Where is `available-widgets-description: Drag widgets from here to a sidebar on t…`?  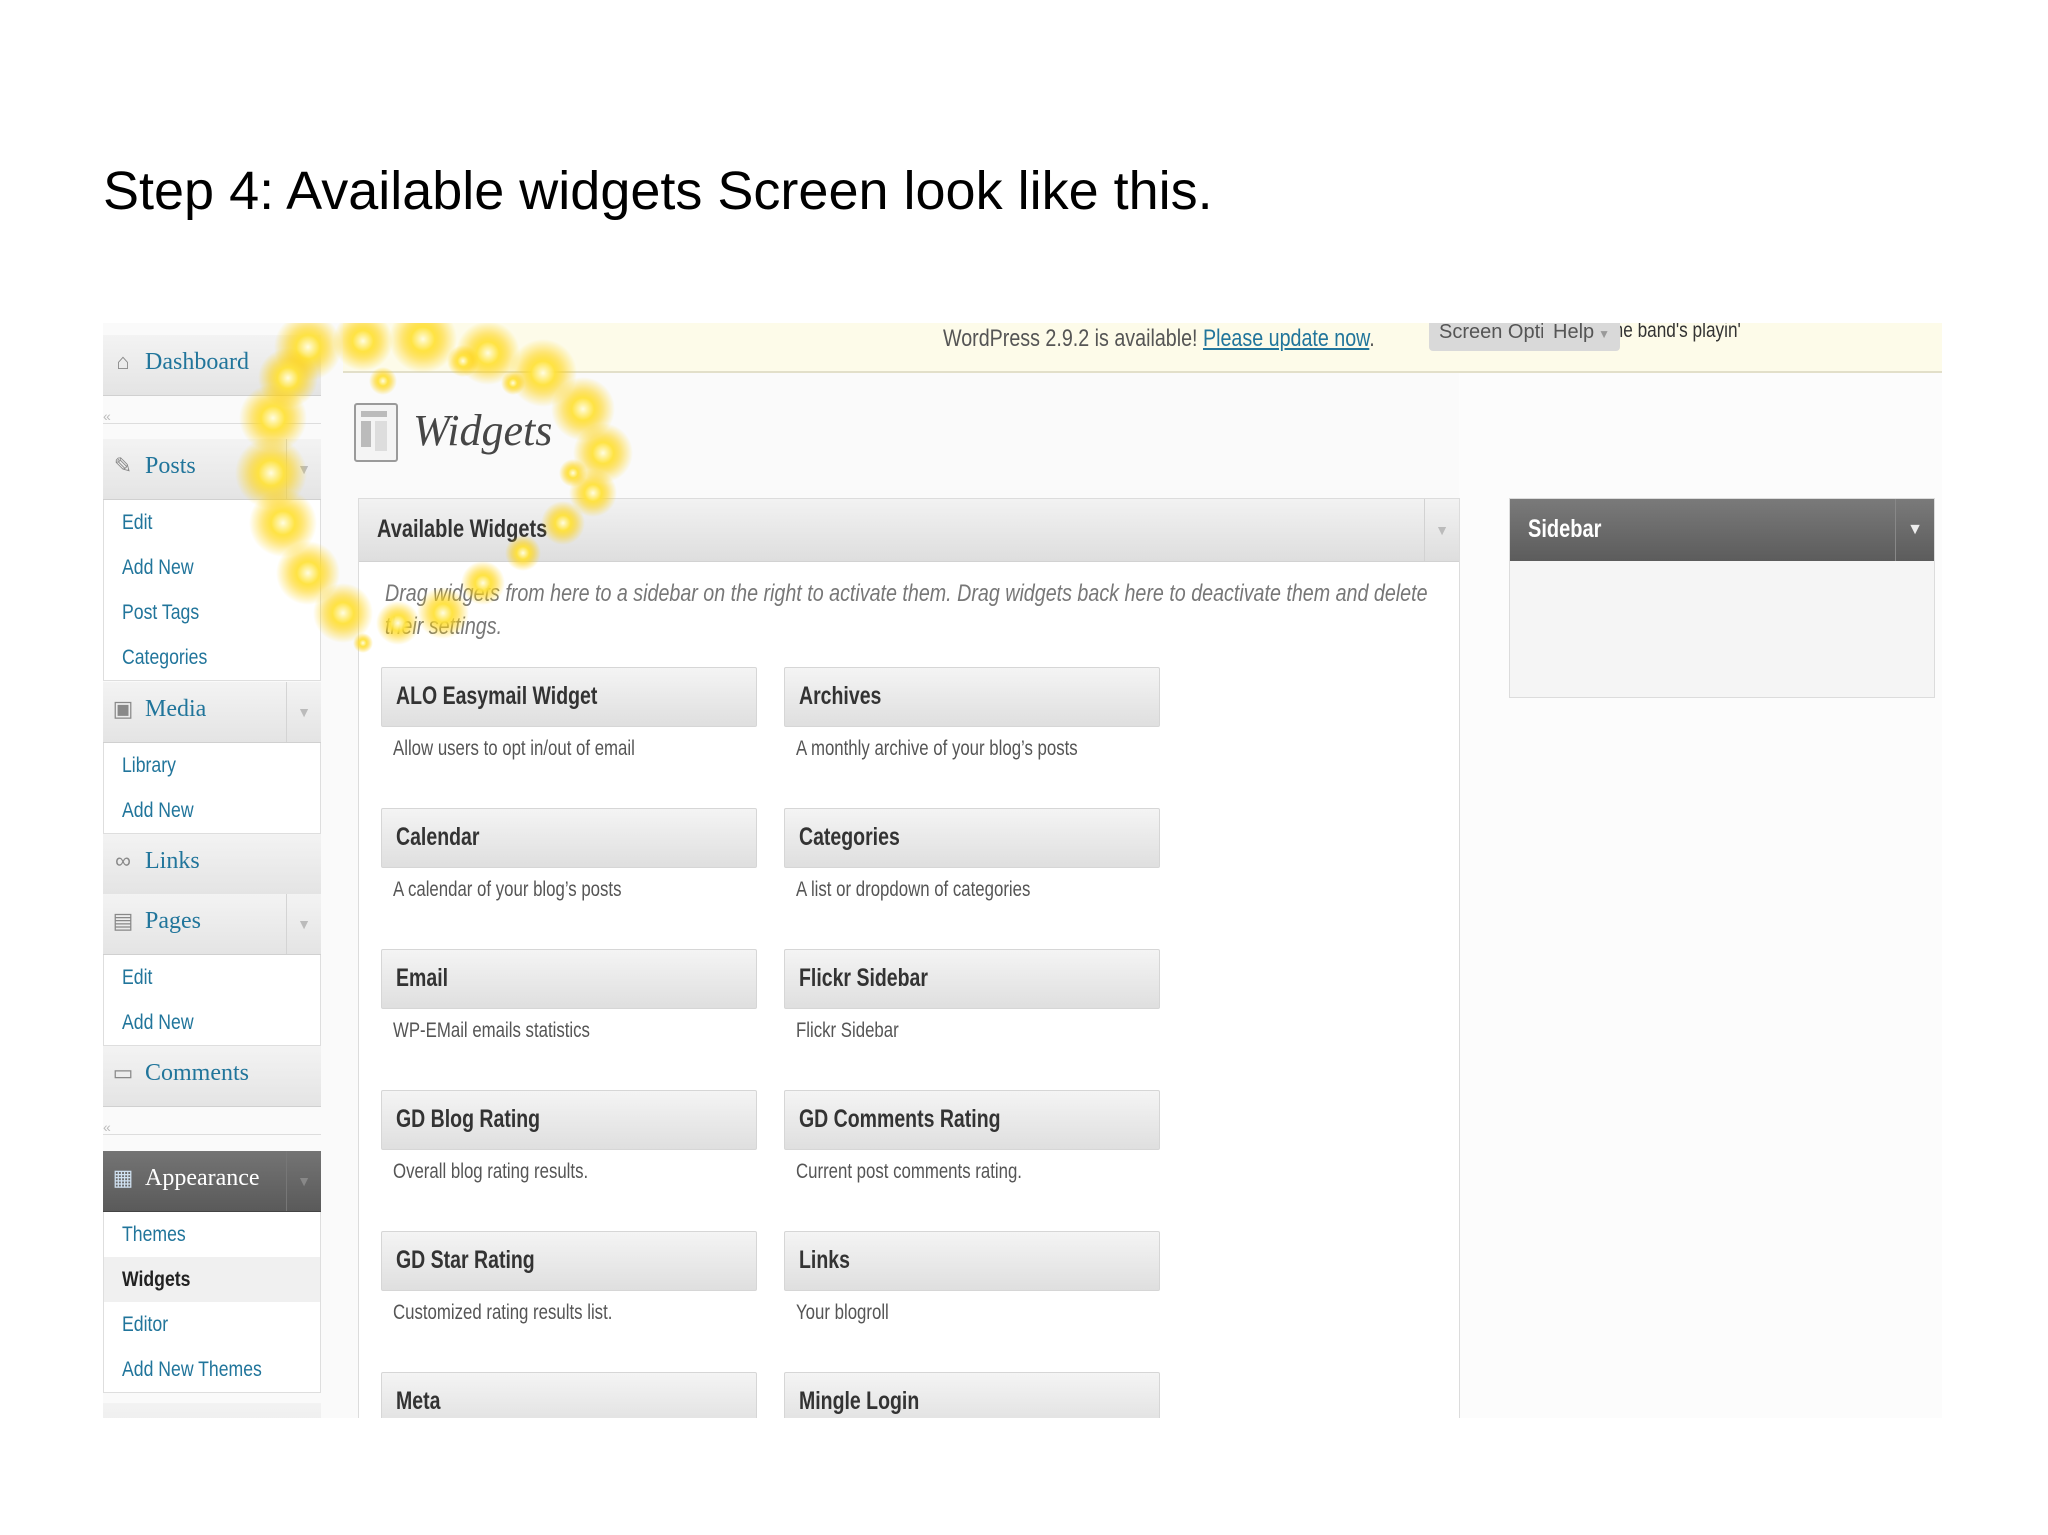
available-widgets-description: Drag widgets from here to a sidebar on t… is located at coordinates (906, 610).